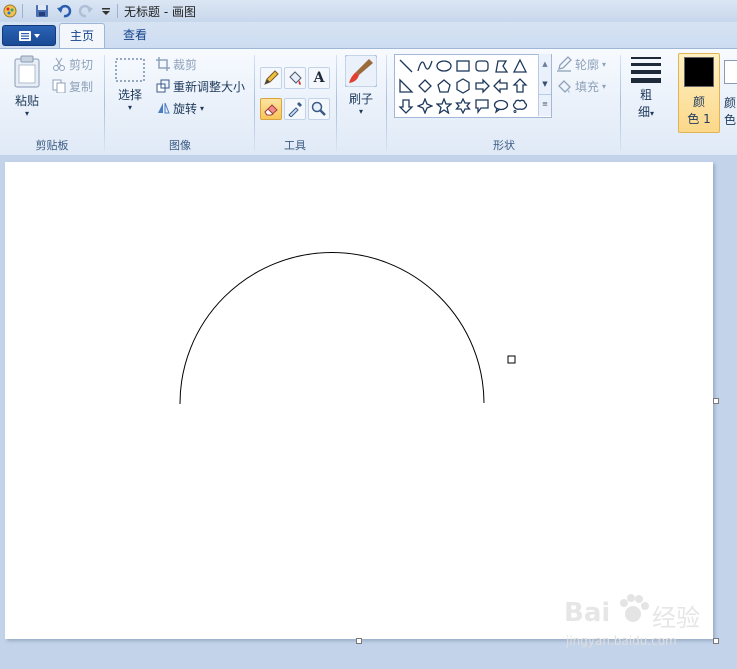  I want to click on shape-four-point-star, so click(424, 105).